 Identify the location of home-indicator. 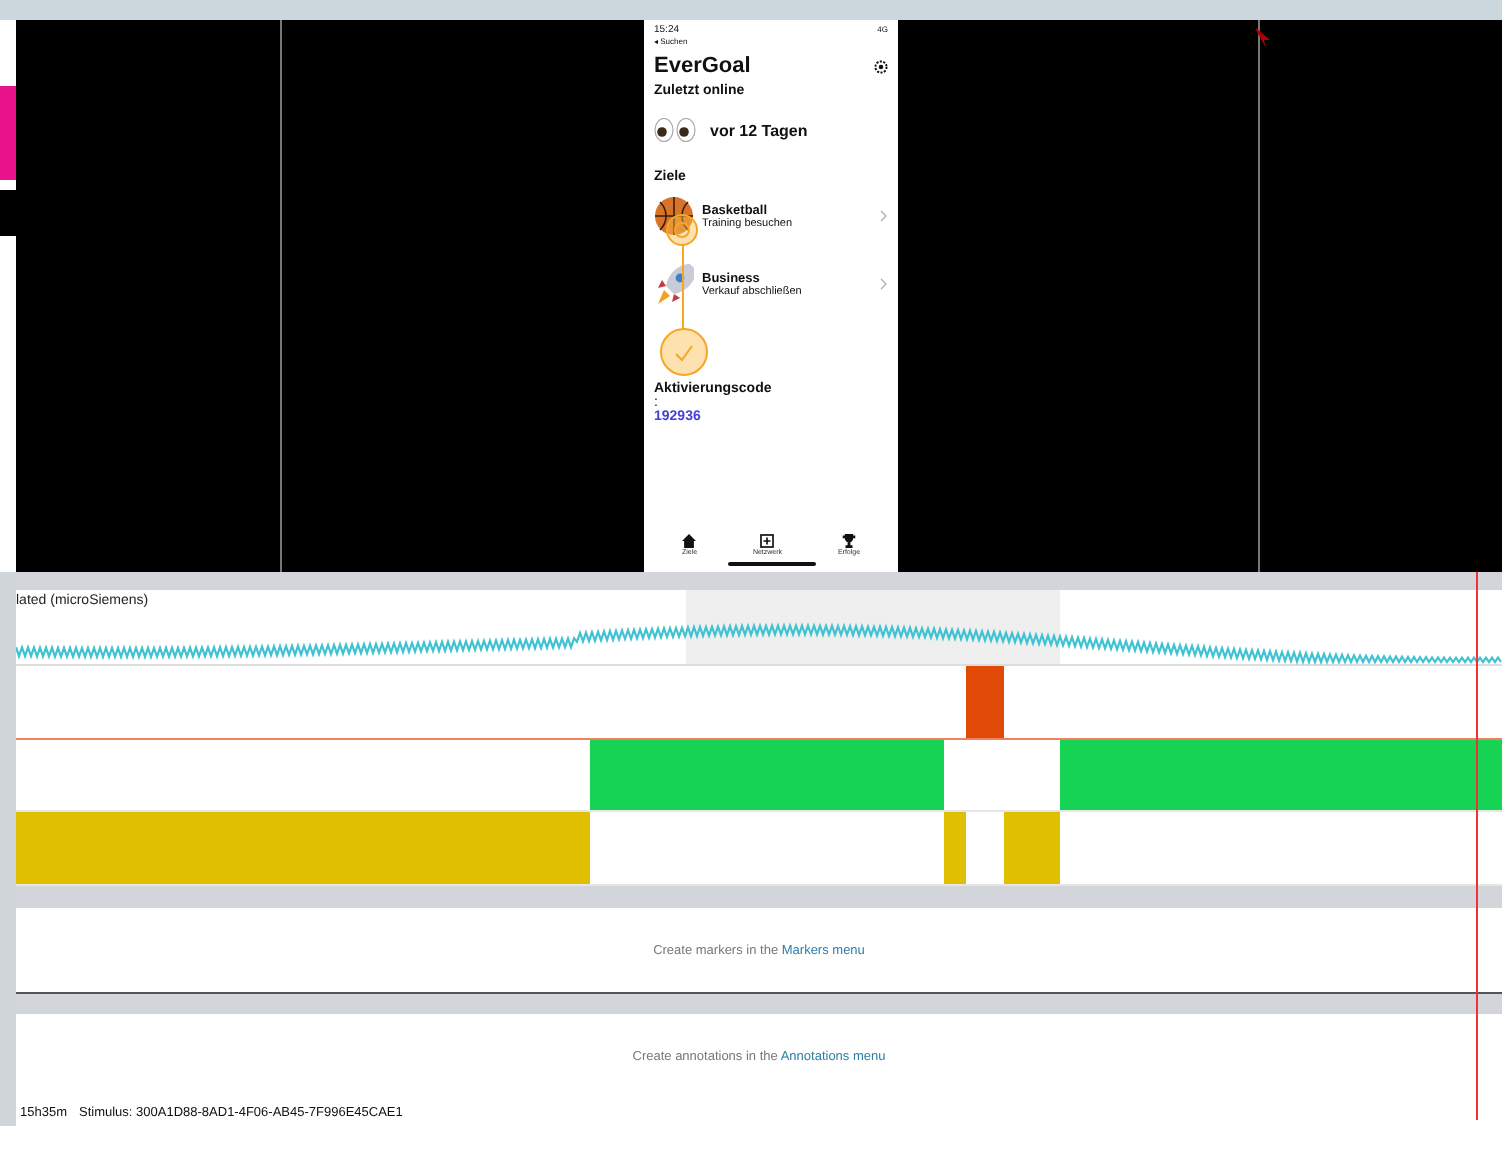
(771, 564).